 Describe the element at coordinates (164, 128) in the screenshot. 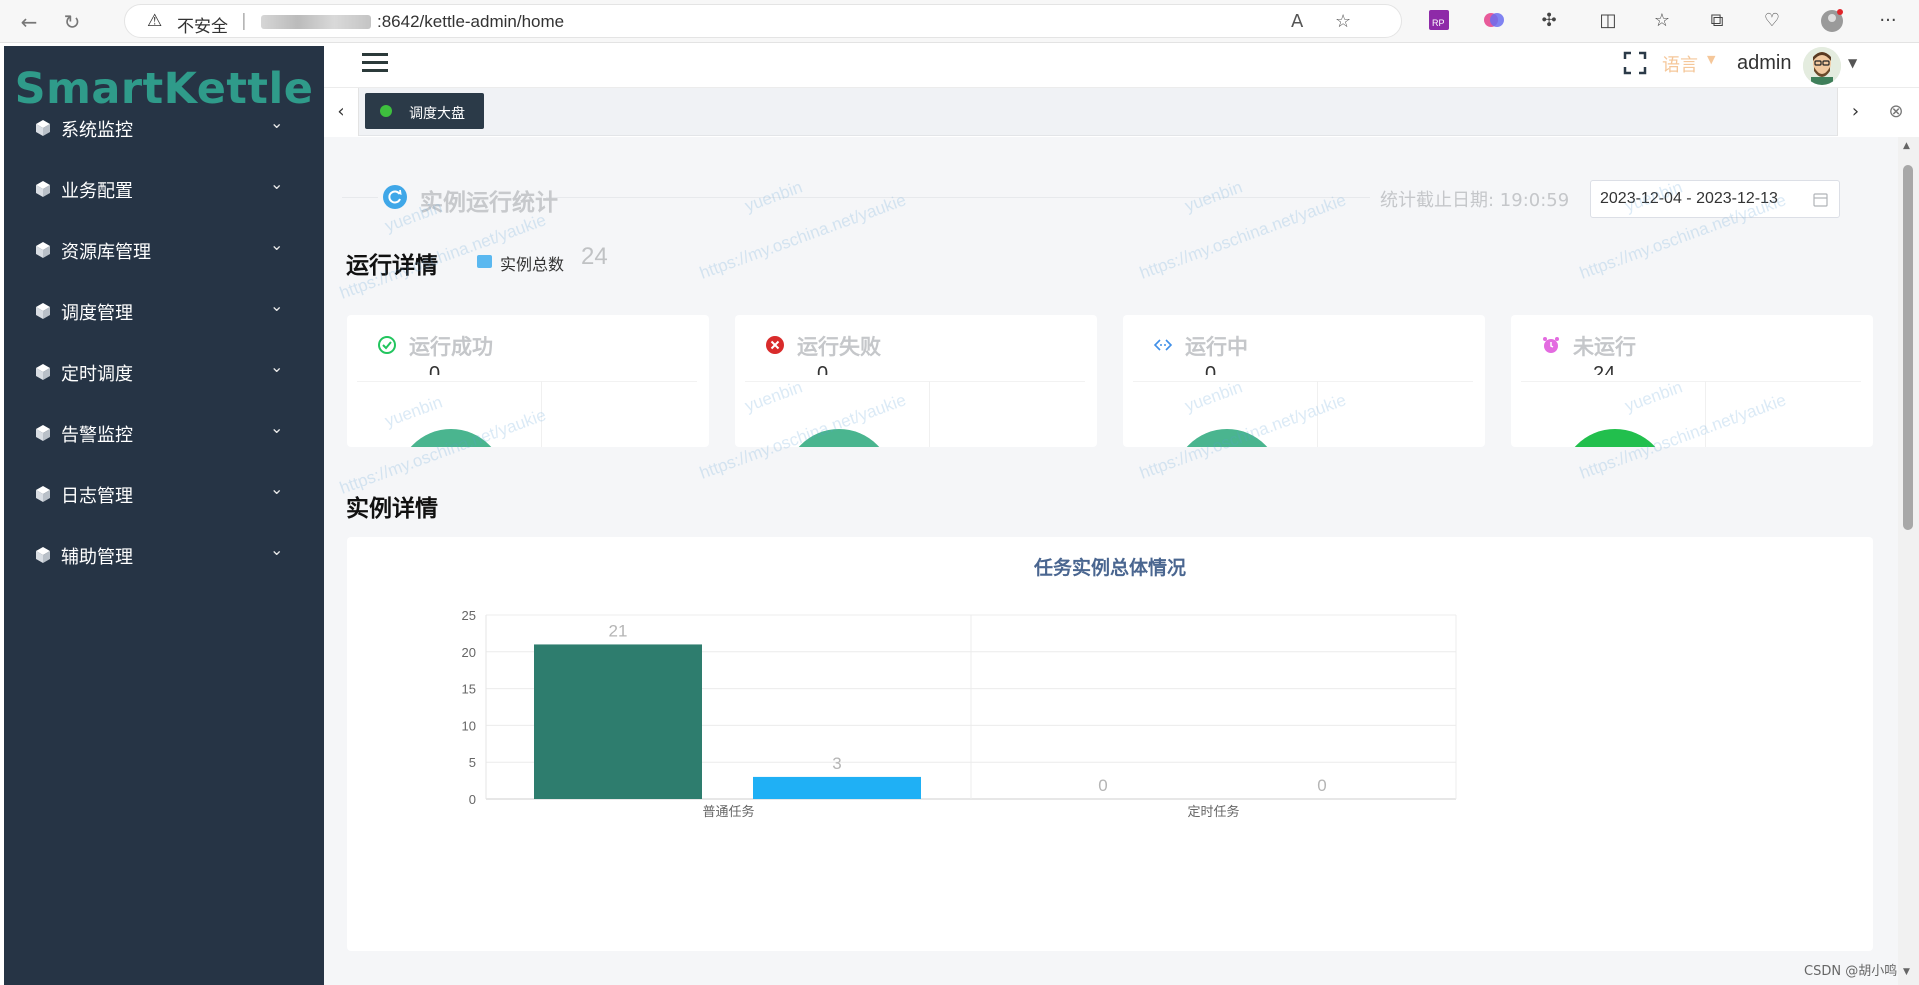

I see `sidebar-item: 系统监控 ⌄` at that location.